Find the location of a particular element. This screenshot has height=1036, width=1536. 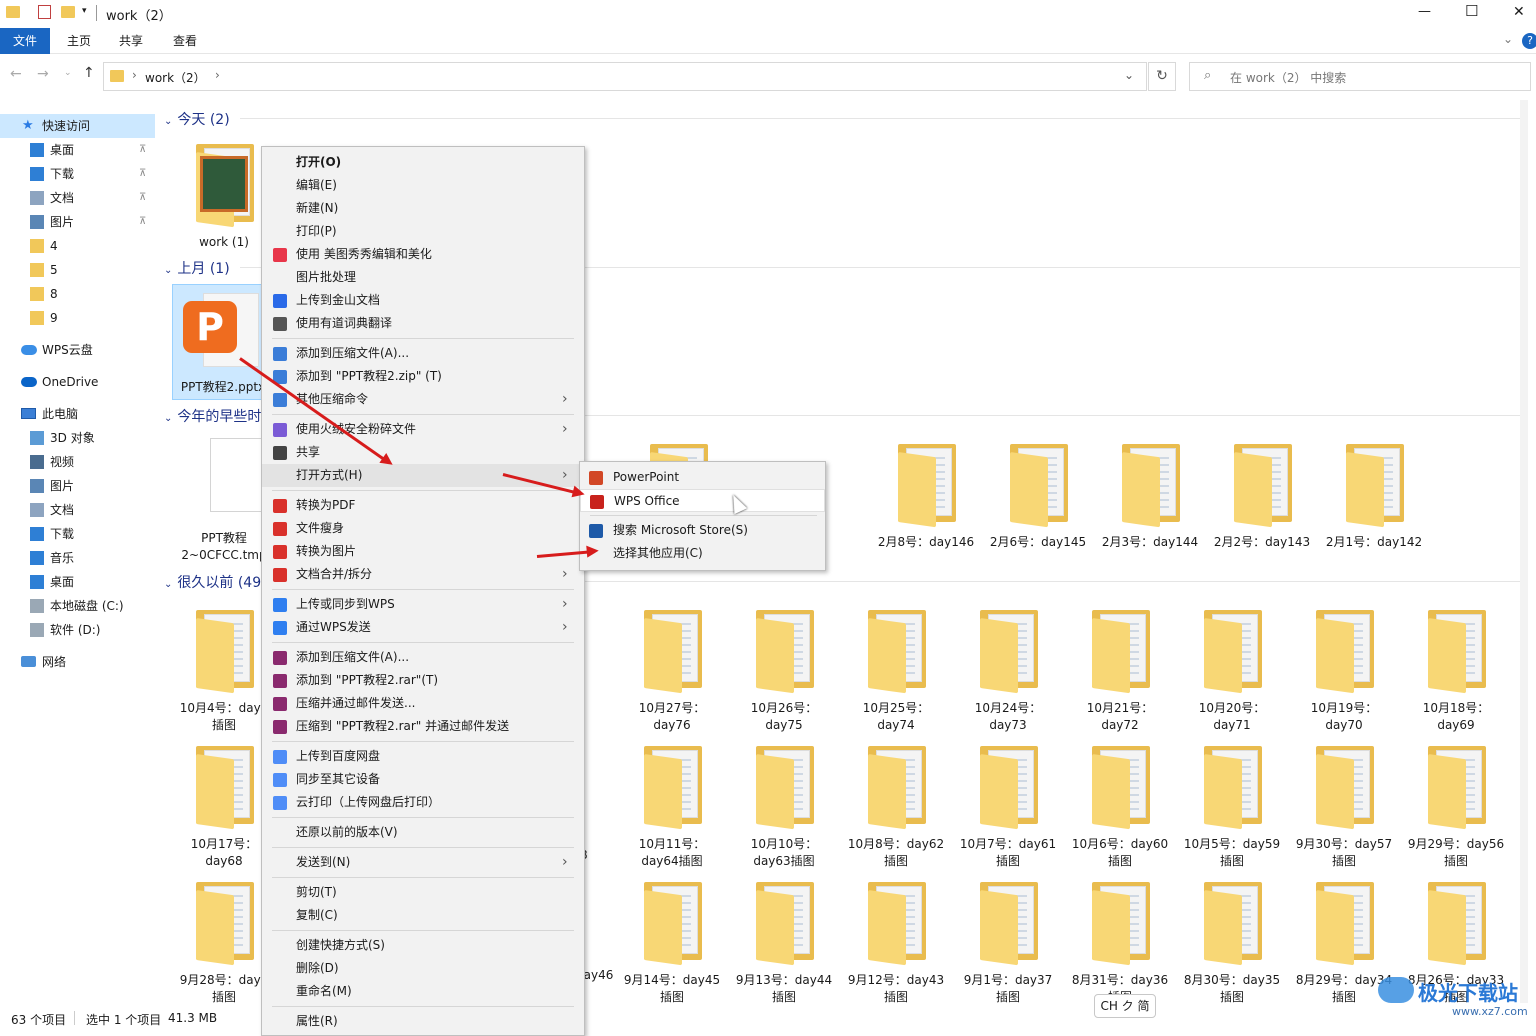

file-tile: 9月30号：day57 插图 is located at coordinates (1344, 814).